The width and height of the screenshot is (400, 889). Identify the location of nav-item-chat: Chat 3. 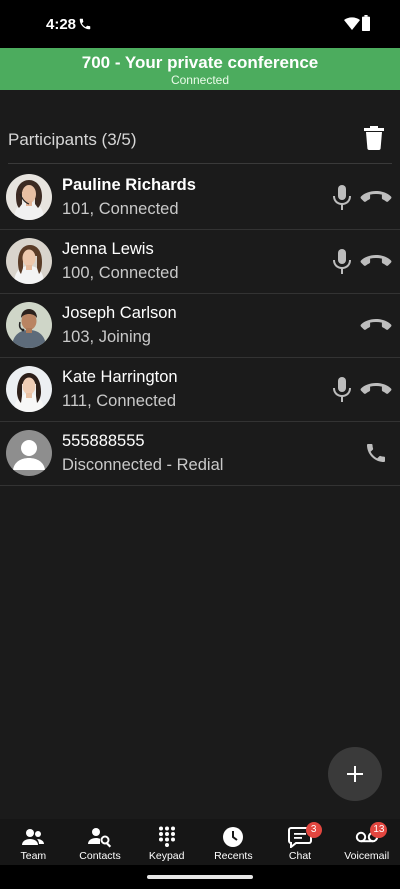
(300, 842).